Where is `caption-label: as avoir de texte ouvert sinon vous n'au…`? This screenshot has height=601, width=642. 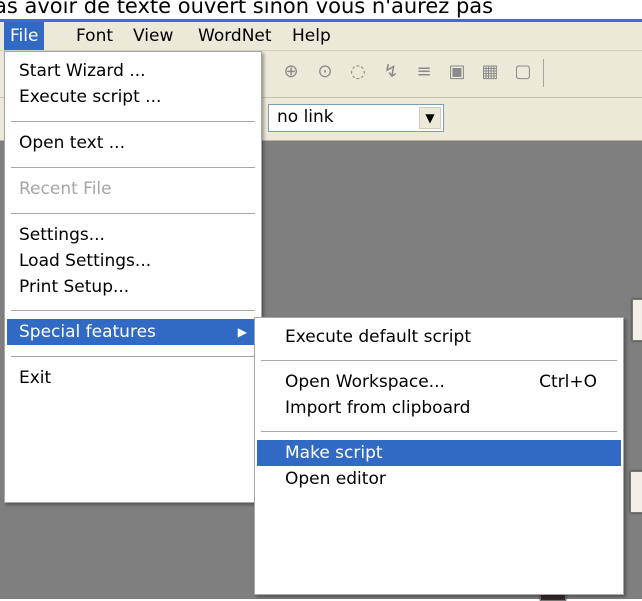
caption-label: as avoir de texte ouvert sinon vous n'au… is located at coordinates (247, 9).